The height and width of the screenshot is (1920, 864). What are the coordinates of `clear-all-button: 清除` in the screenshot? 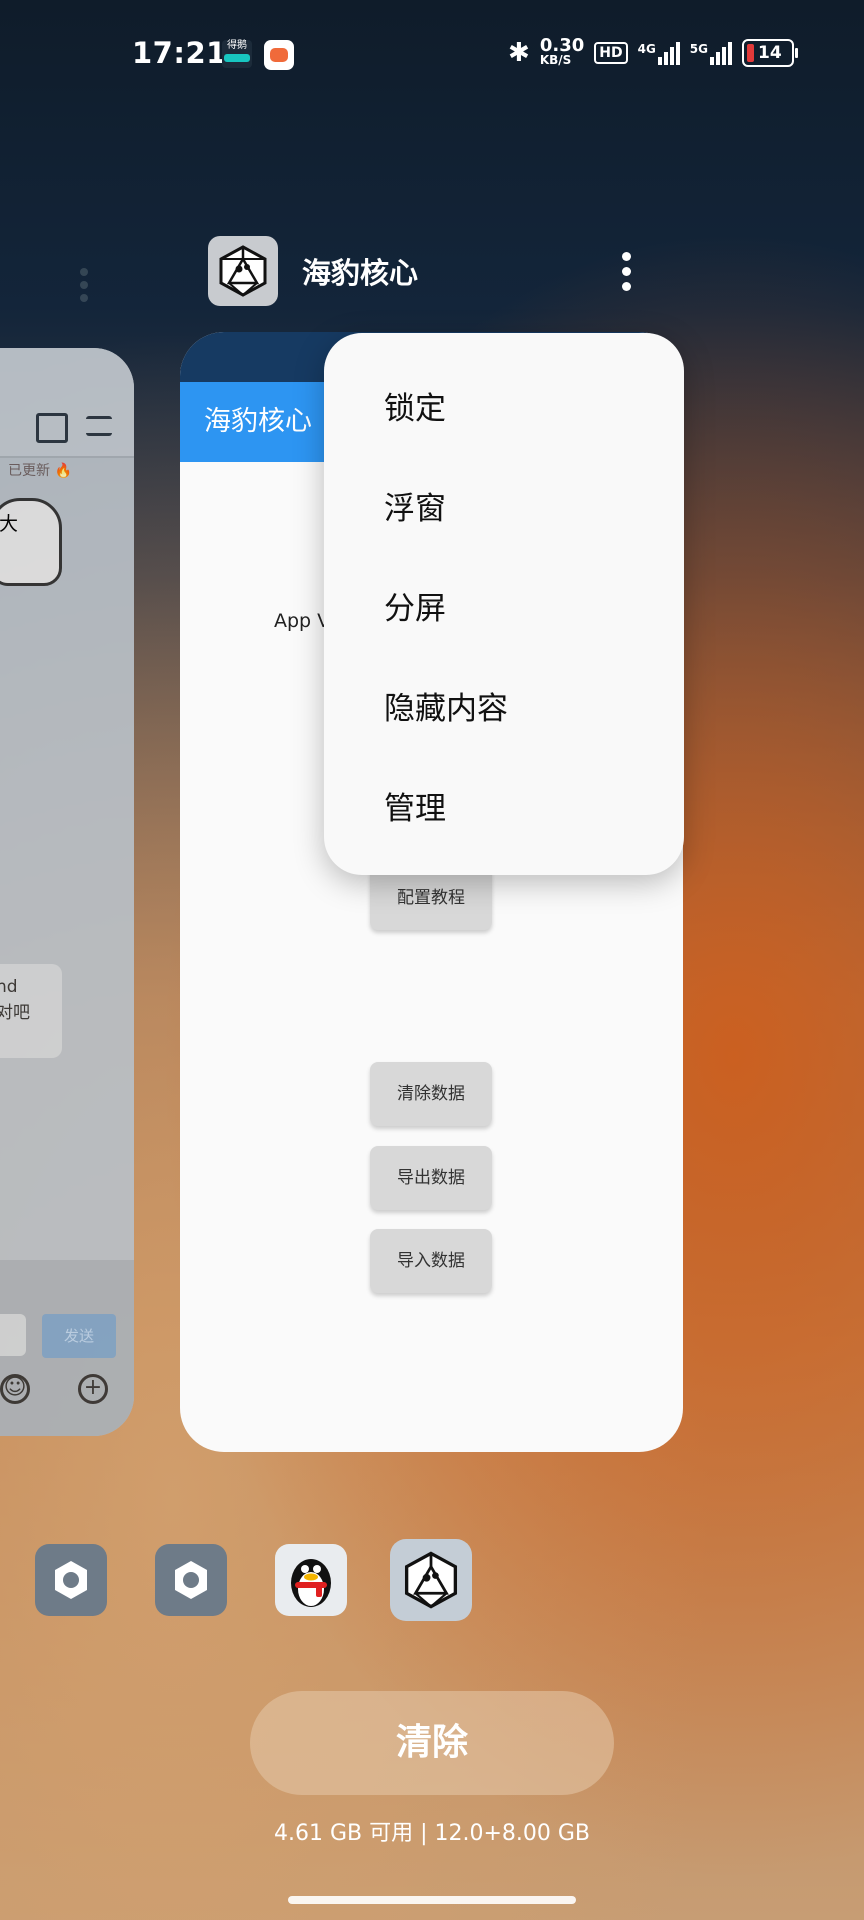 It's located at (432, 1743).